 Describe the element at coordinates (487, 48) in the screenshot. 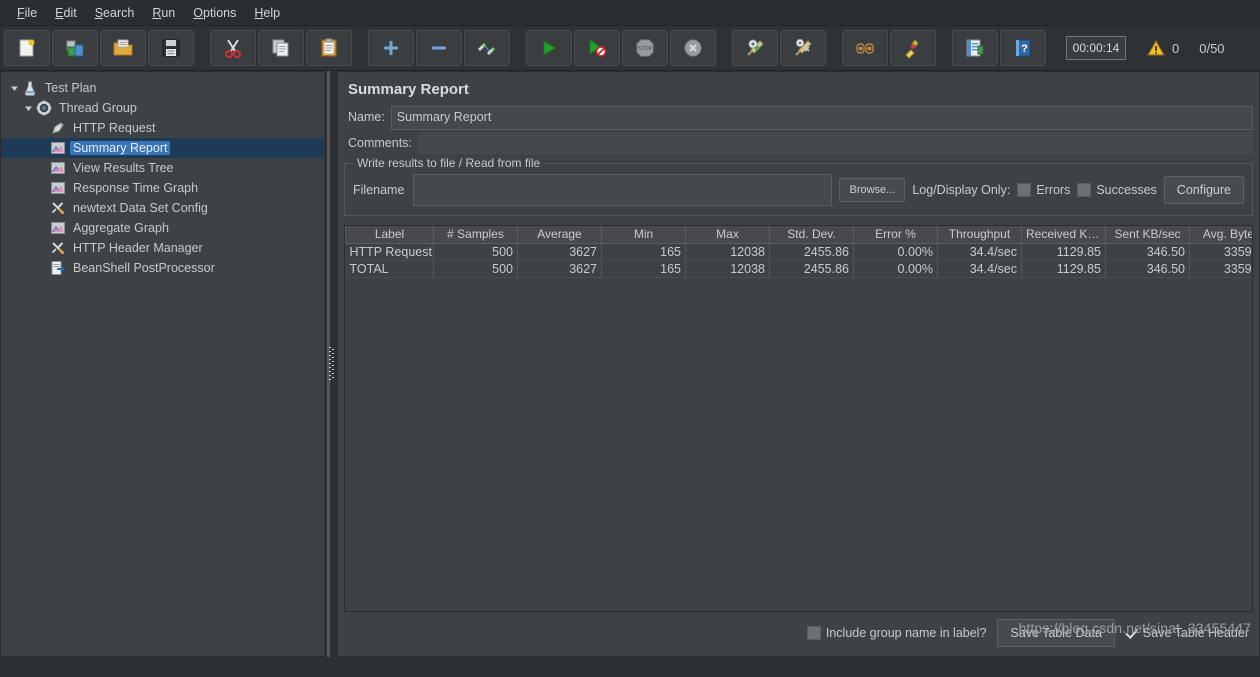

I see `toggle-button` at that location.